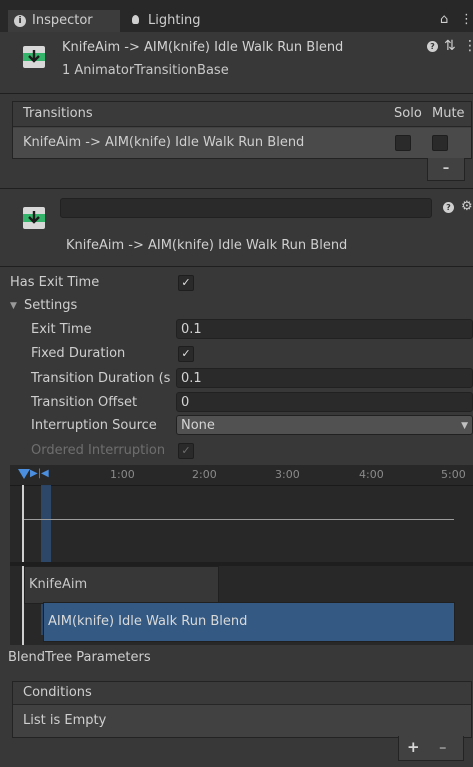  What do you see at coordinates (453, 474) in the screenshot?
I see `tick-label: 5:00` at bounding box center [453, 474].